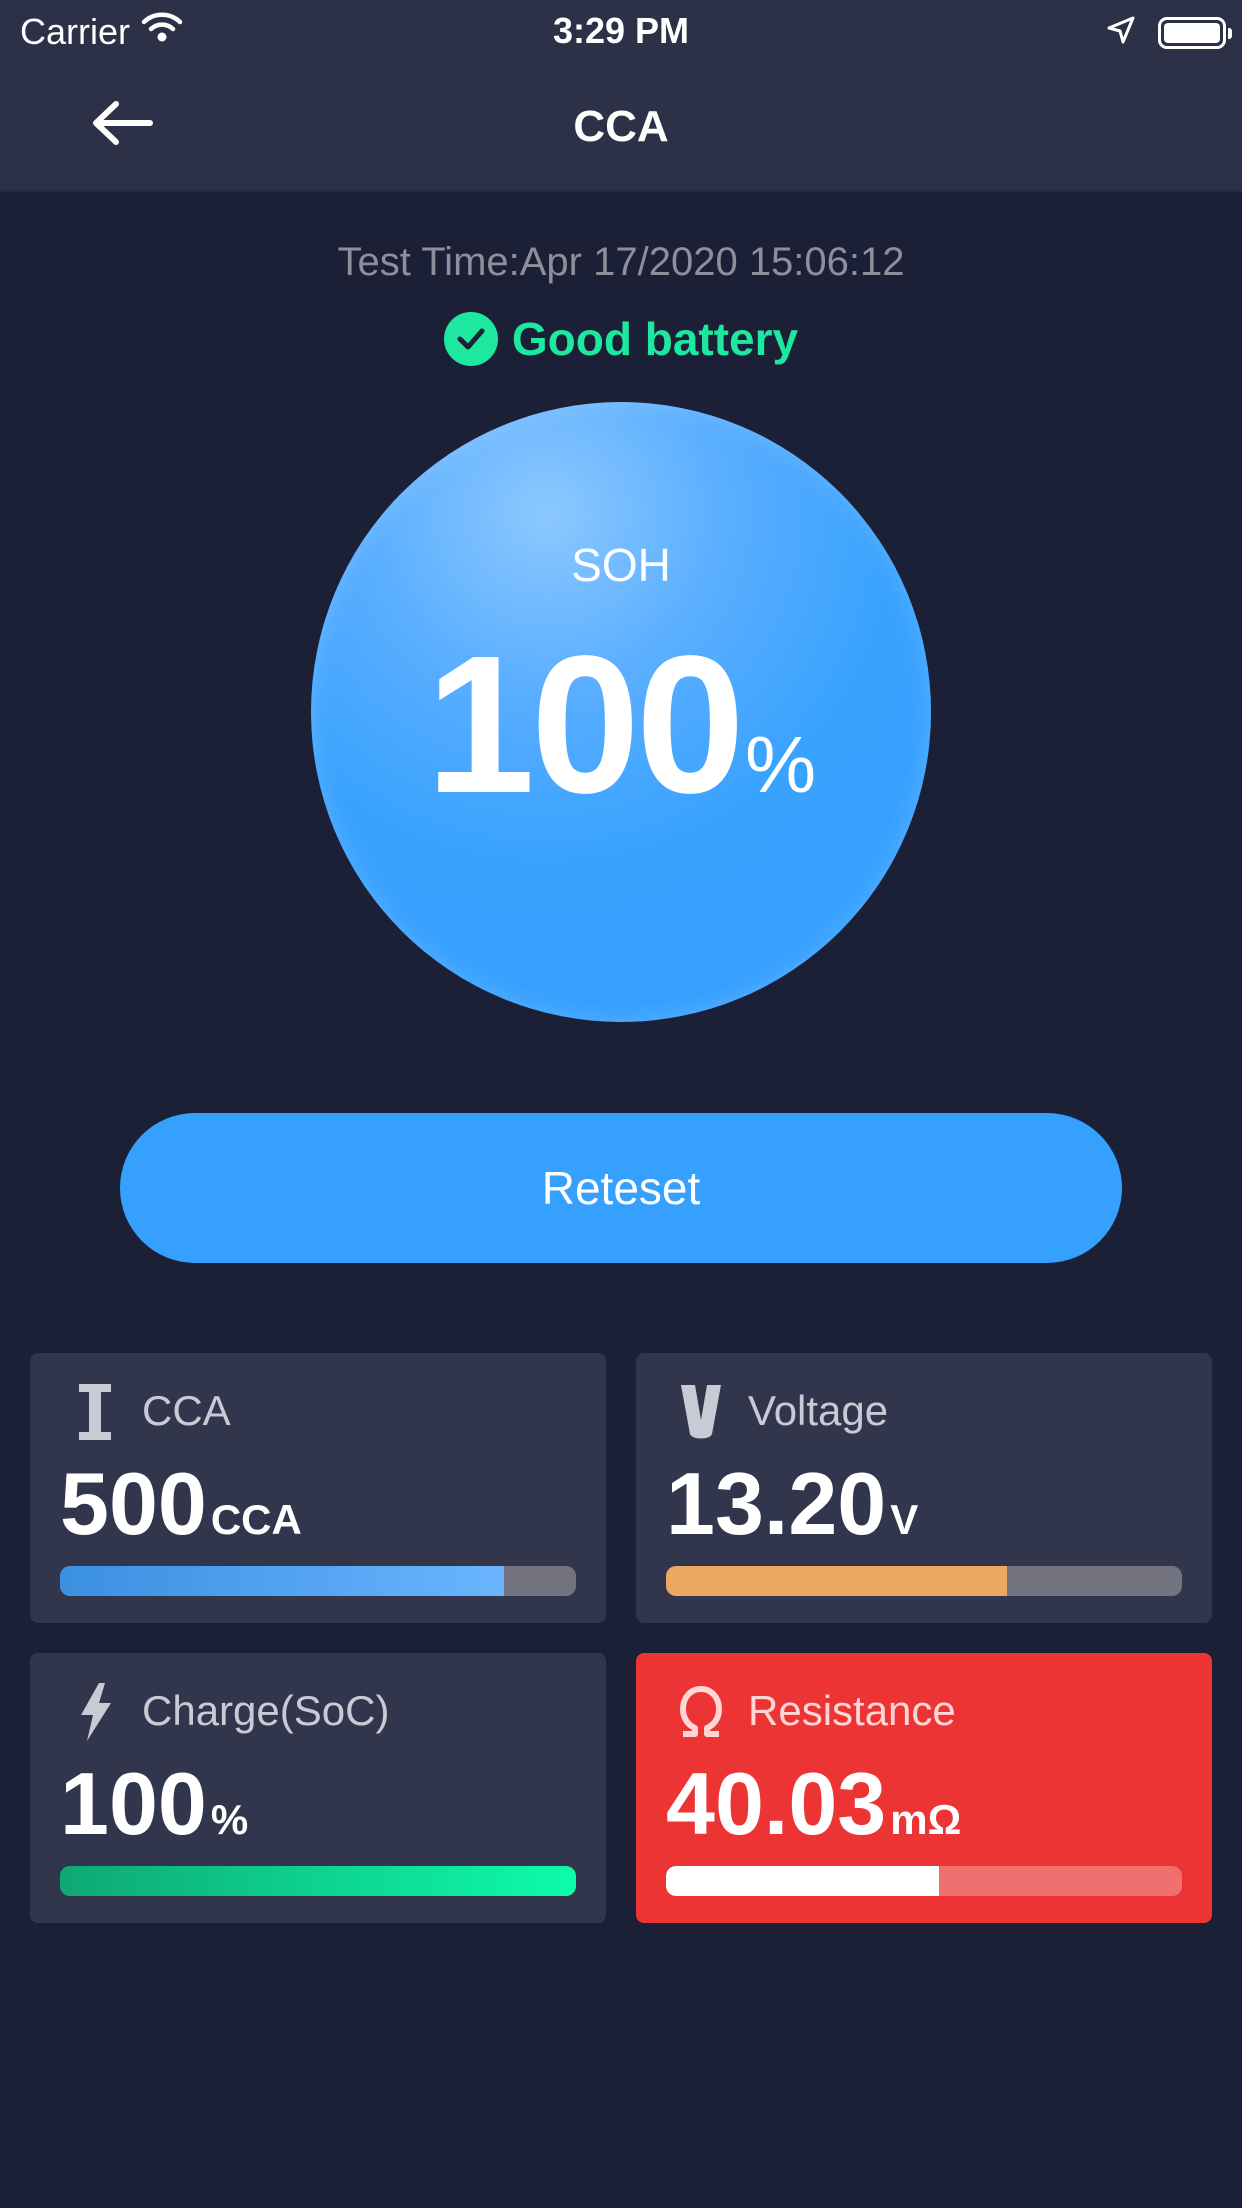 This screenshot has width=1242, height=2208. I want to click on cca-value: 500CCA, so click(181, 1504).